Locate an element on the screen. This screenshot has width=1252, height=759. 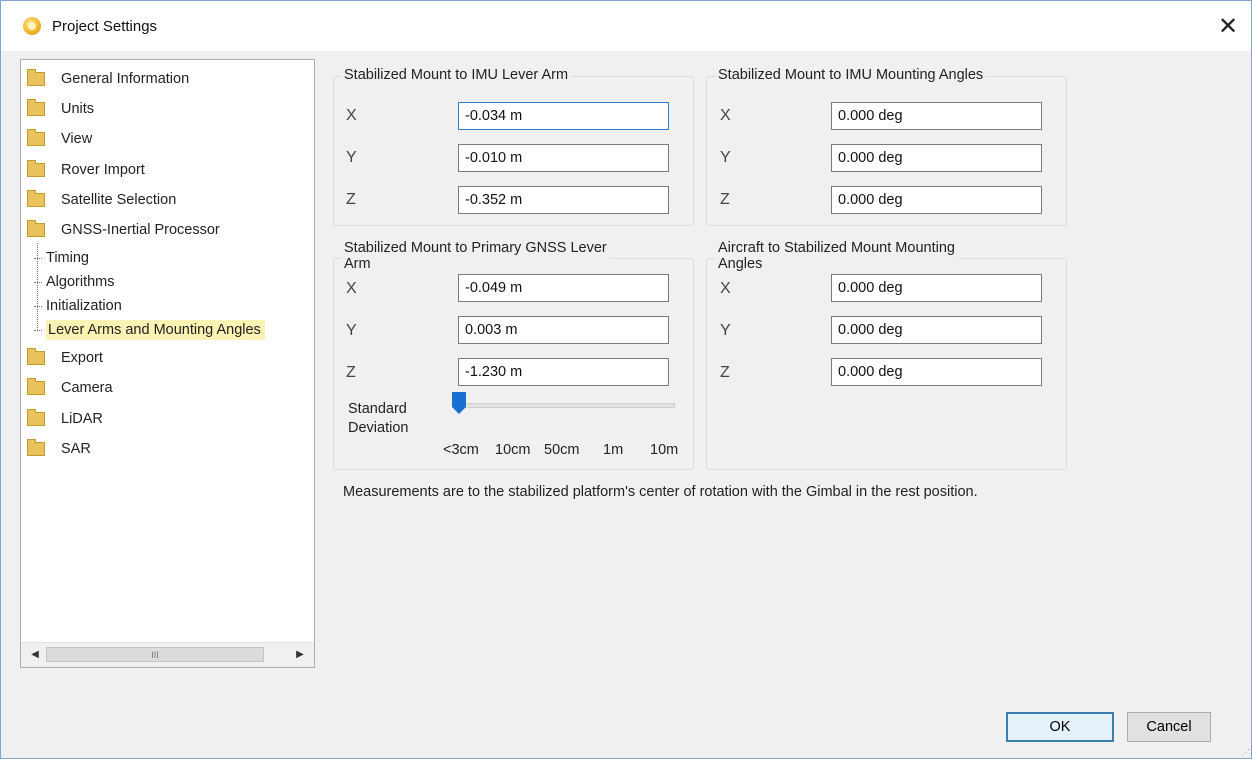
tree-item-algorithms: Algorithms is located at coordinates (74, 282).